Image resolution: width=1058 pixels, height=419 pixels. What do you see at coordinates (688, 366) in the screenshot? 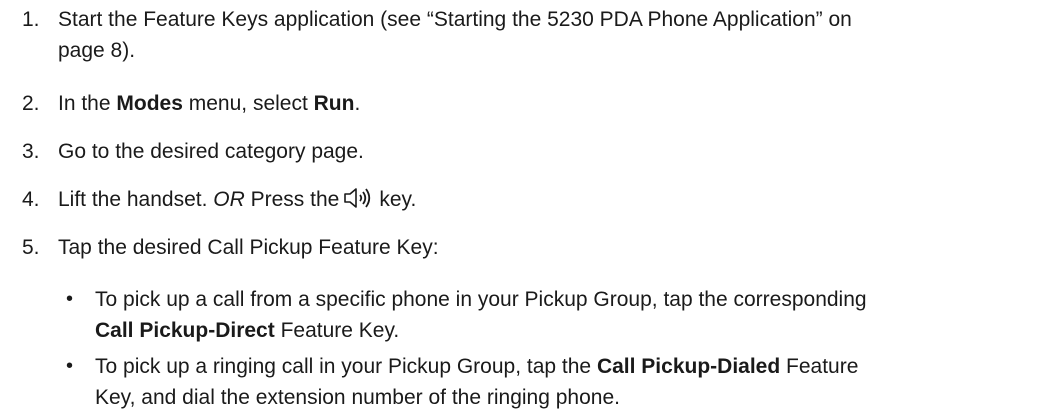
I see `feature-key-name: Call Pickup-Dialed` at bounding box center [688, 366].